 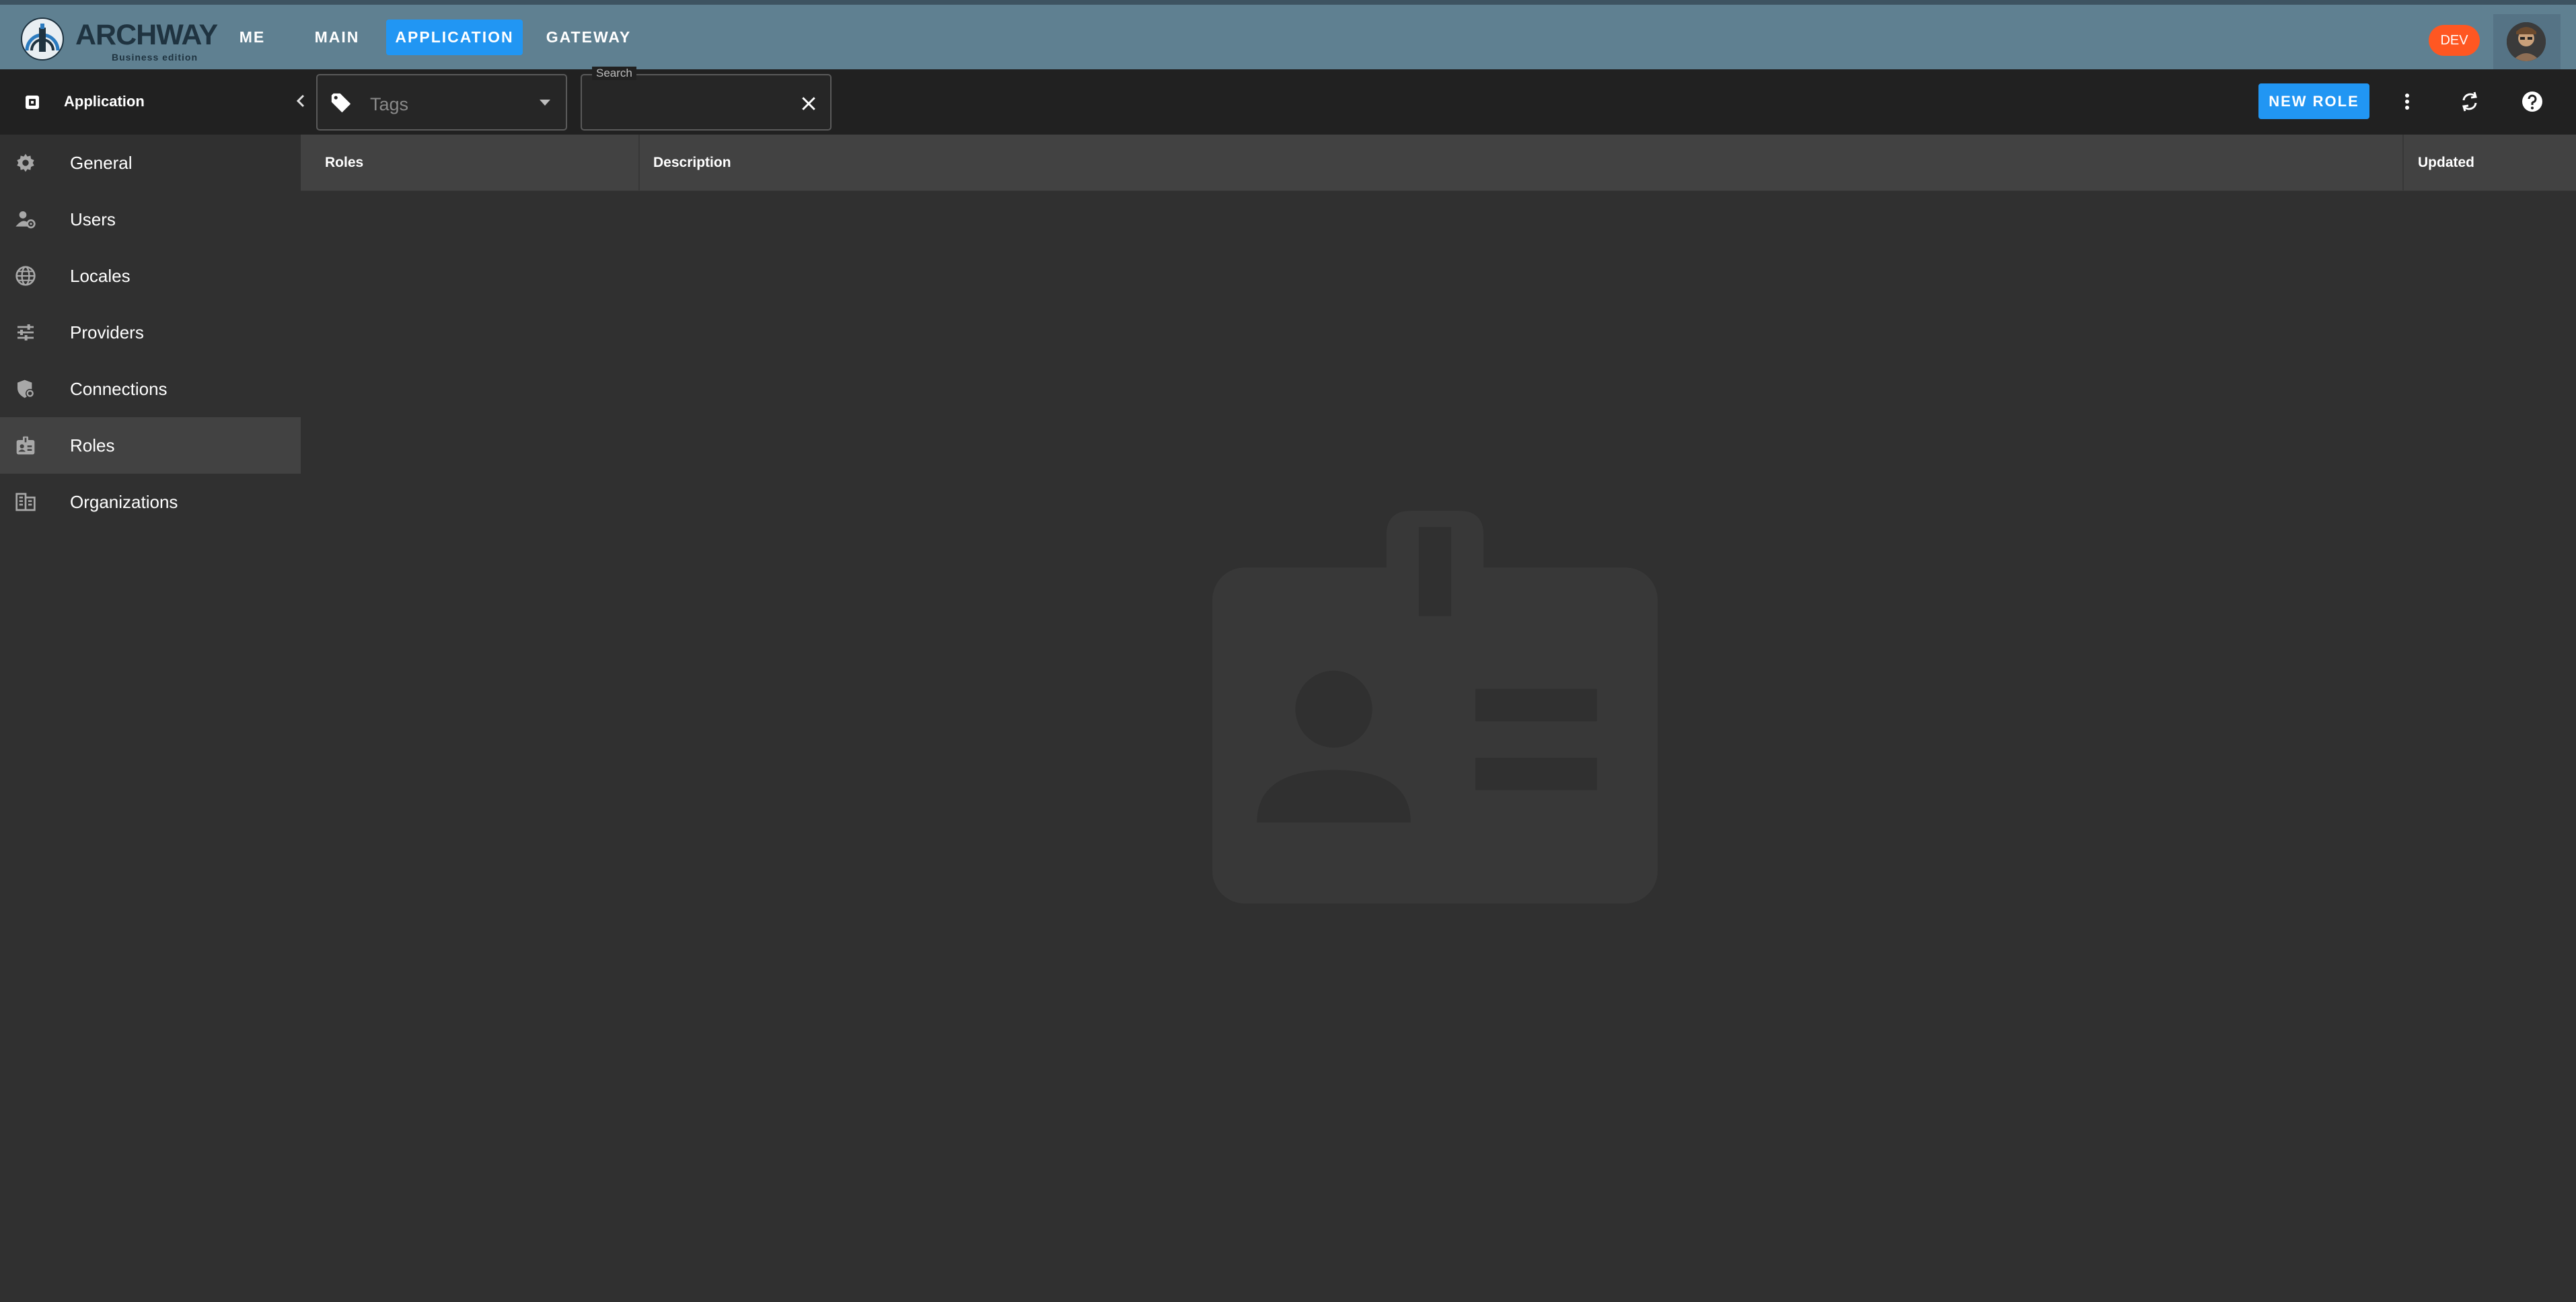 I want to click on sidebar-item-label: Providers, so click(x=107, y=332).